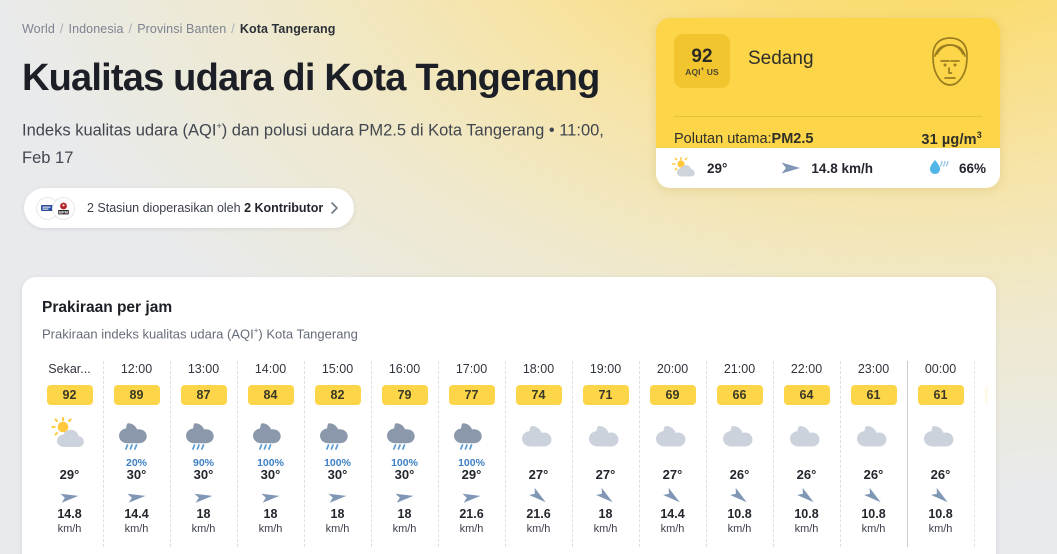 The width and height of the screenshot is (1057, 554). I want to click on forecast-hour-aqi-badge: 82, so click(337, 395).